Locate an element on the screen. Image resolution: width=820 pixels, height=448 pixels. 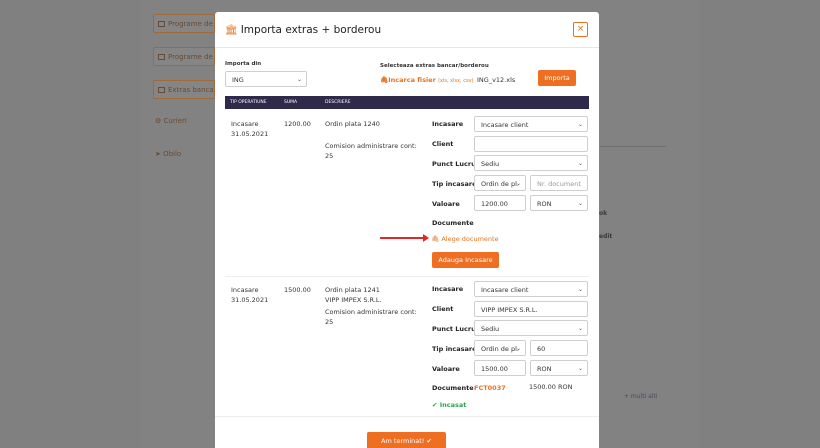
row1-incasare-label: Incasare is located at coordinates (448, 124).